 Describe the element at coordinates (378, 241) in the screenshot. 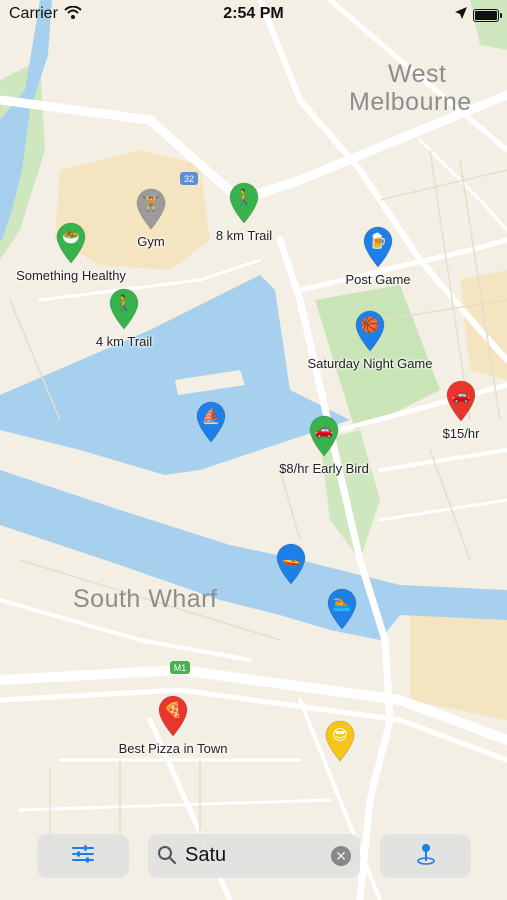

I see `beer-icon: 🍺` at that location.